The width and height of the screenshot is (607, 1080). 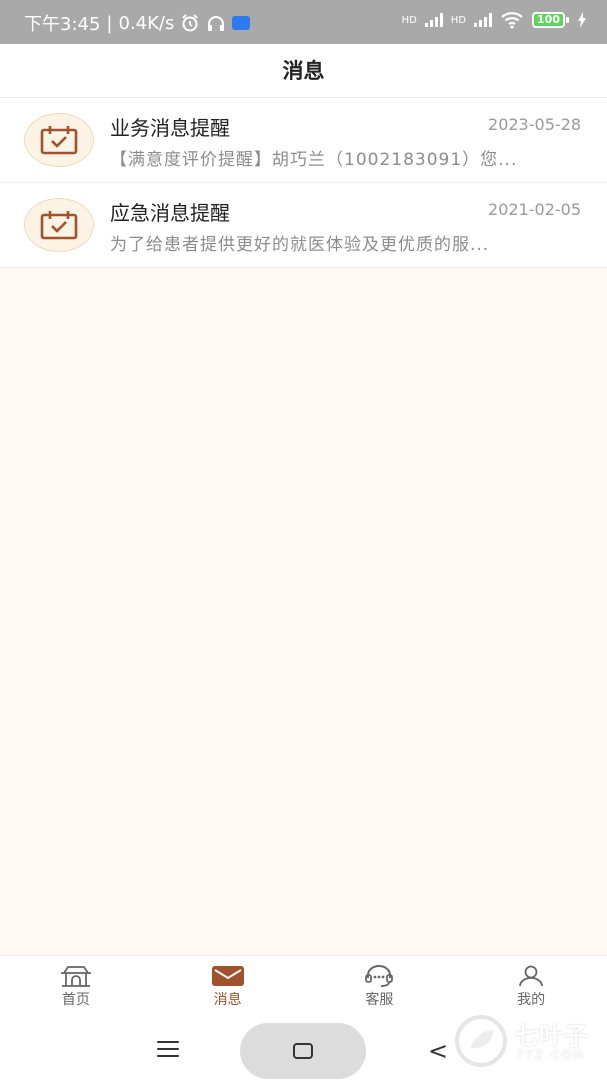 What do you see at coordinates (409, 20) in the screenshot?
I see `hd-label-1: HD` at bounding box center [409, 20].